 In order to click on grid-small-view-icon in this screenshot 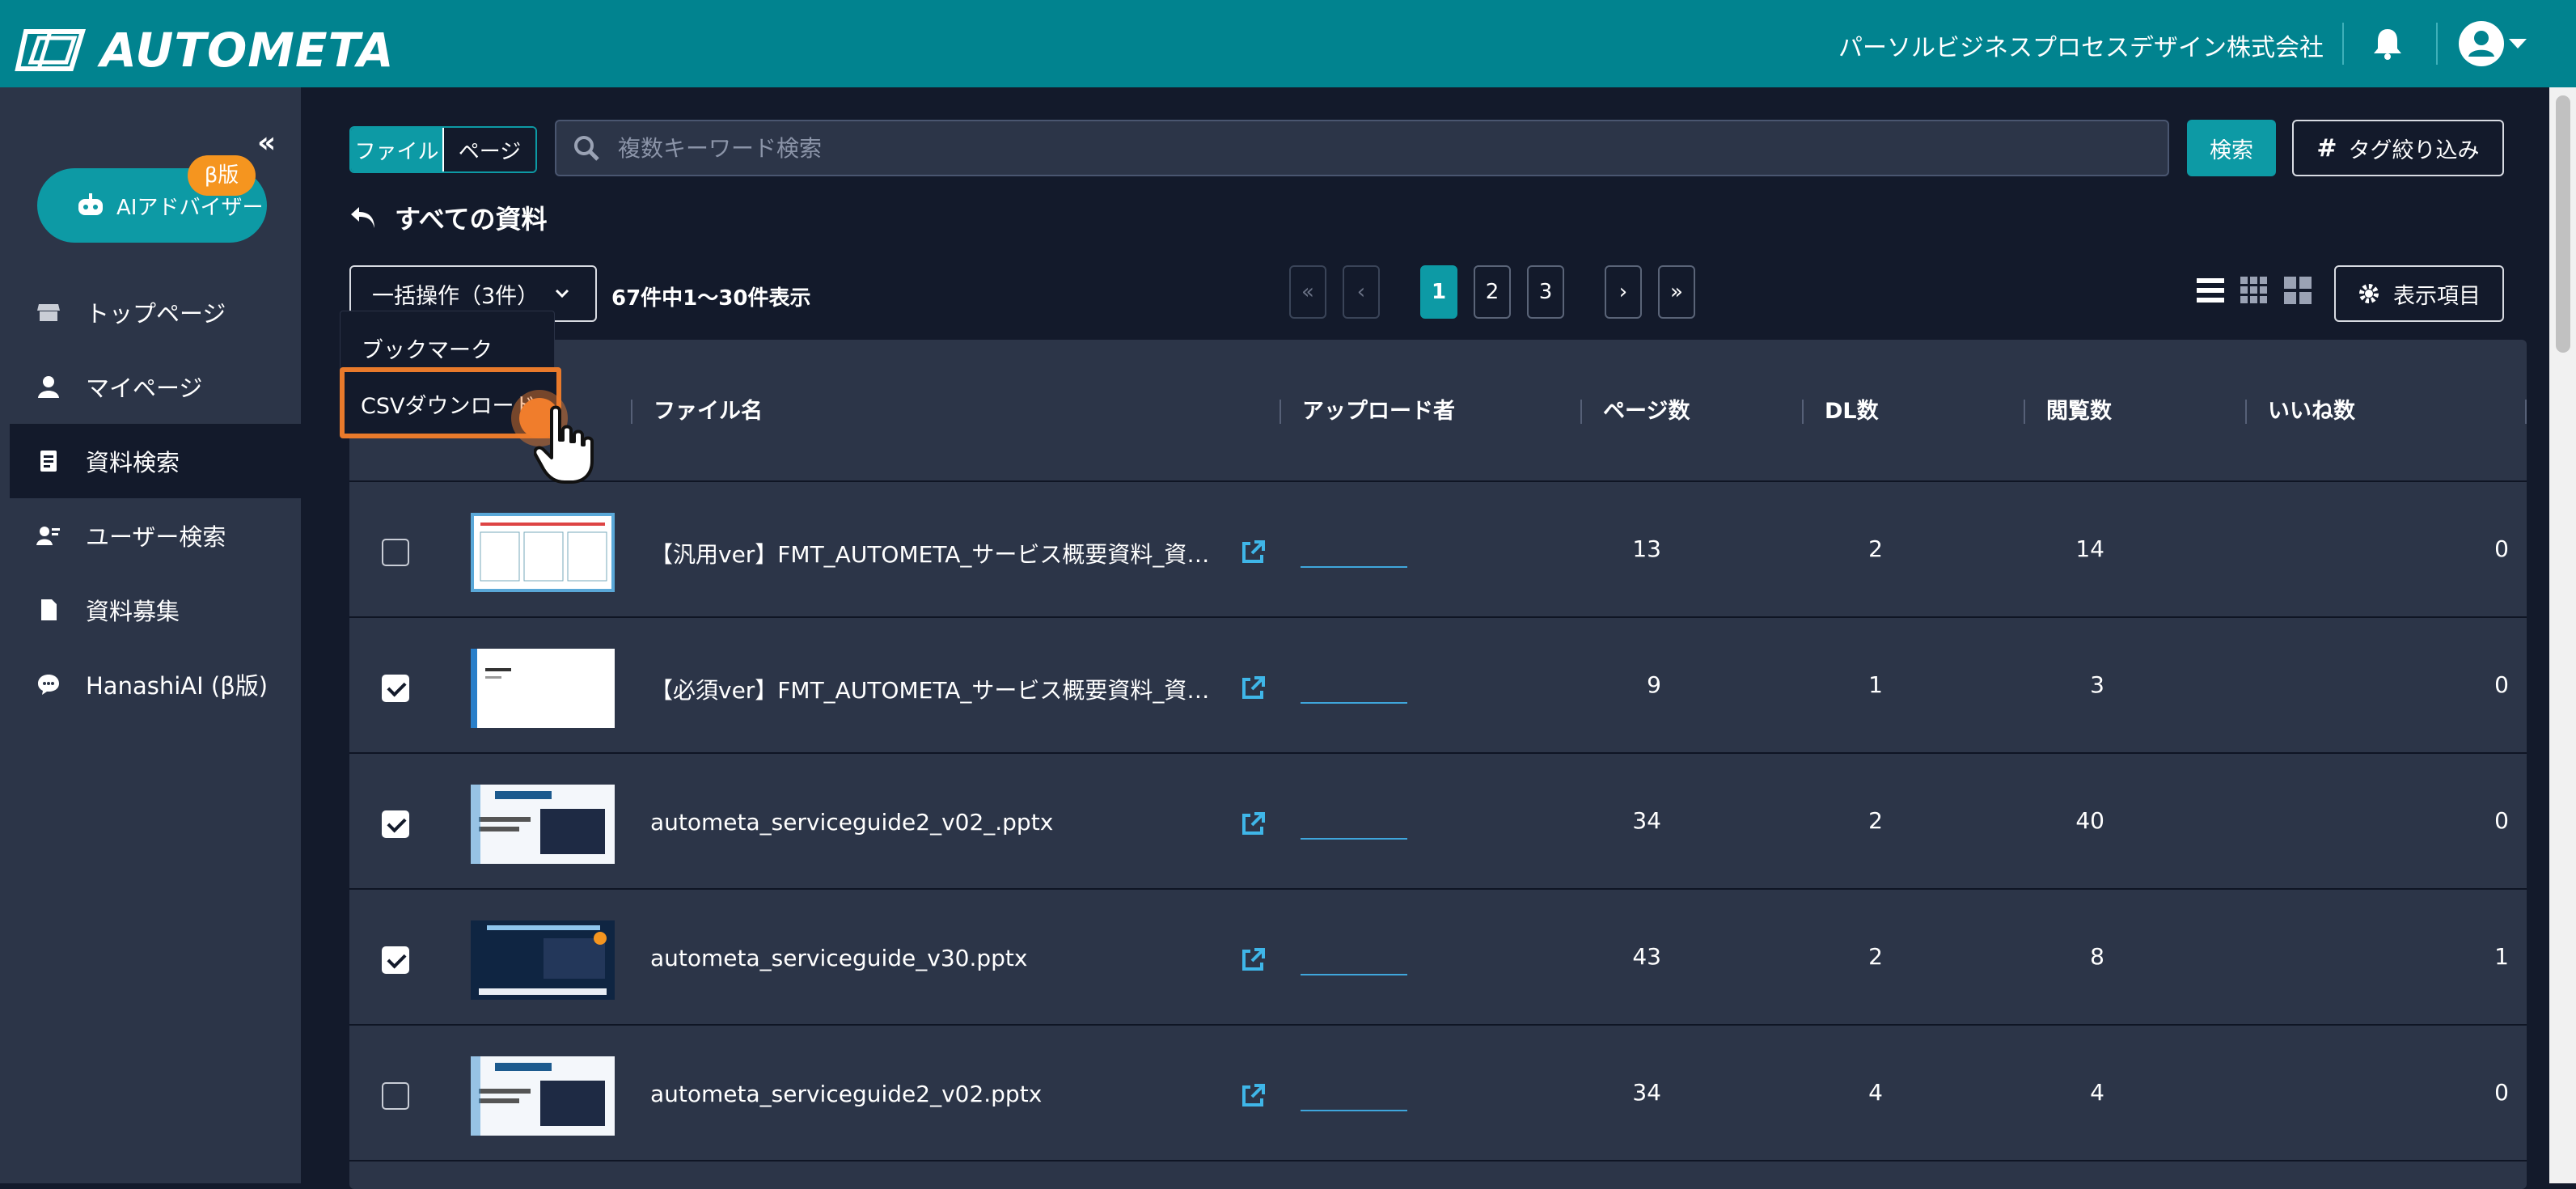, I will do `click(2254, 290)`.